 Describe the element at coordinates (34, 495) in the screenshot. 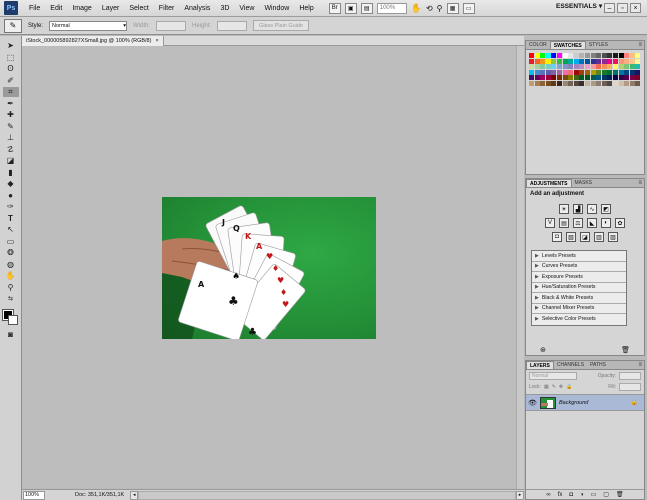

I see `zoom-field: 100%` at that location.